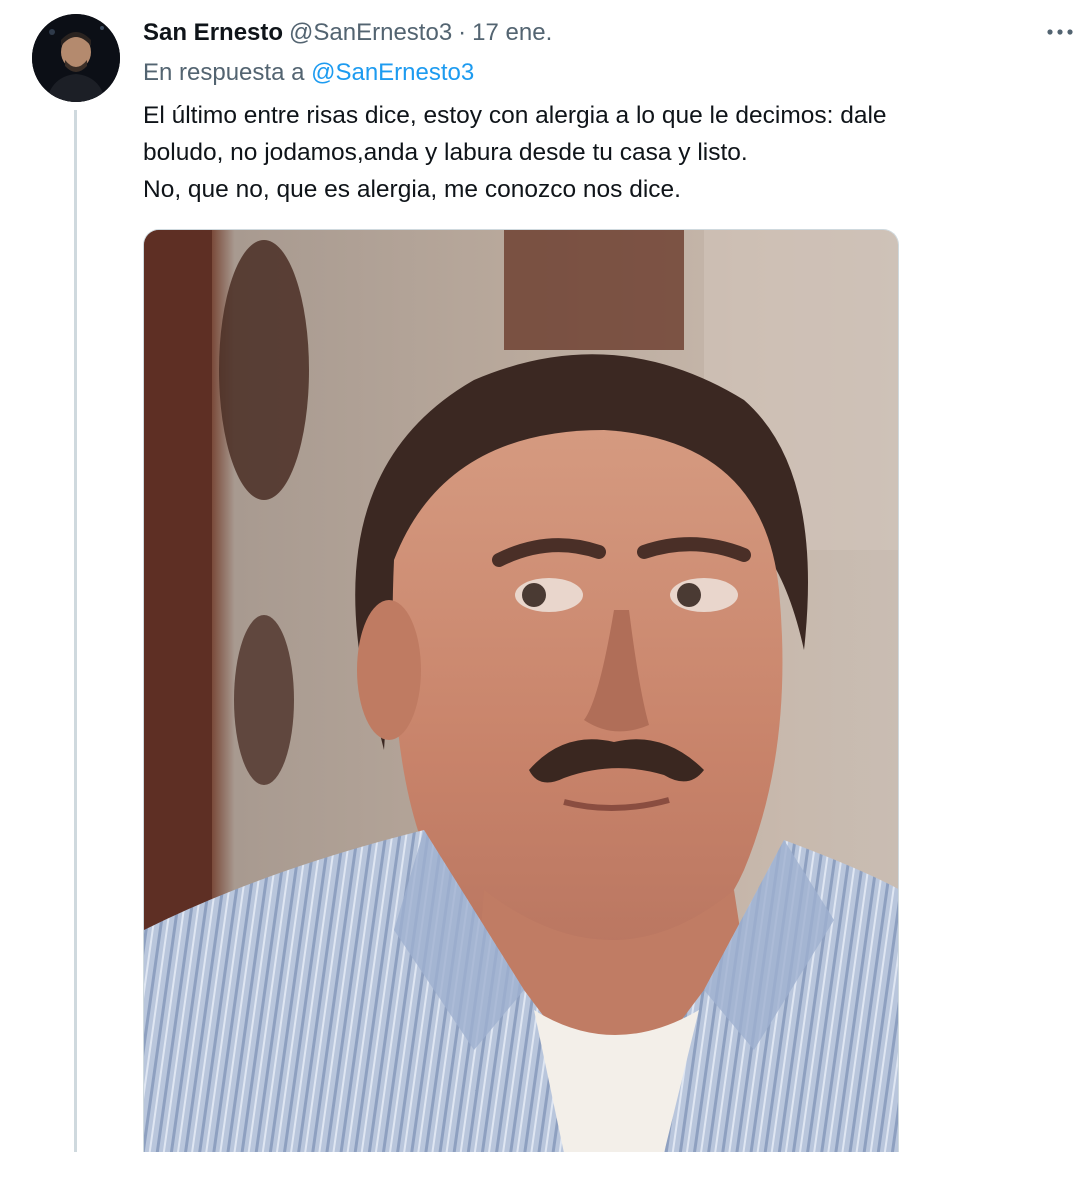  What do you see at coordinates (370, 33) in the screenshot?
I see `author-handle: @SanErnesto3` at bounding box center [370, 33].